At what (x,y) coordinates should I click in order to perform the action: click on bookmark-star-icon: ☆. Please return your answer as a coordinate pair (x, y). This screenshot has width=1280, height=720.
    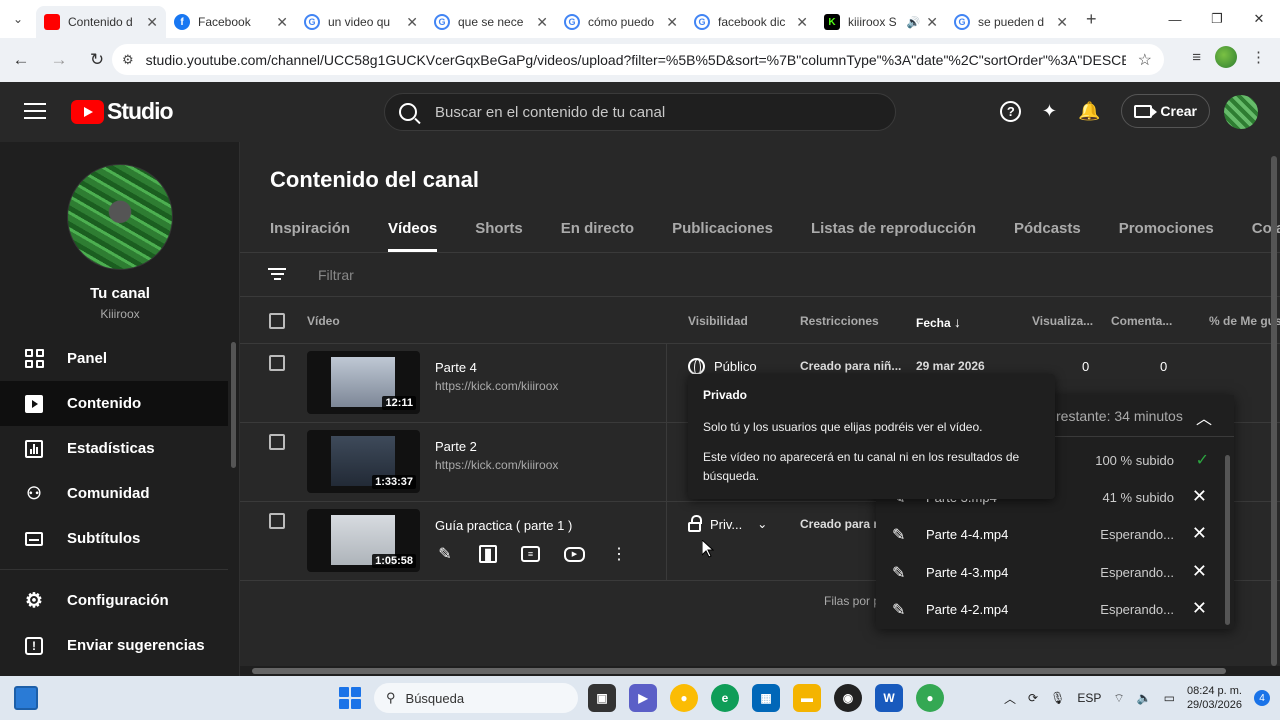
    Looking at the image, I should click on (1145, 60).